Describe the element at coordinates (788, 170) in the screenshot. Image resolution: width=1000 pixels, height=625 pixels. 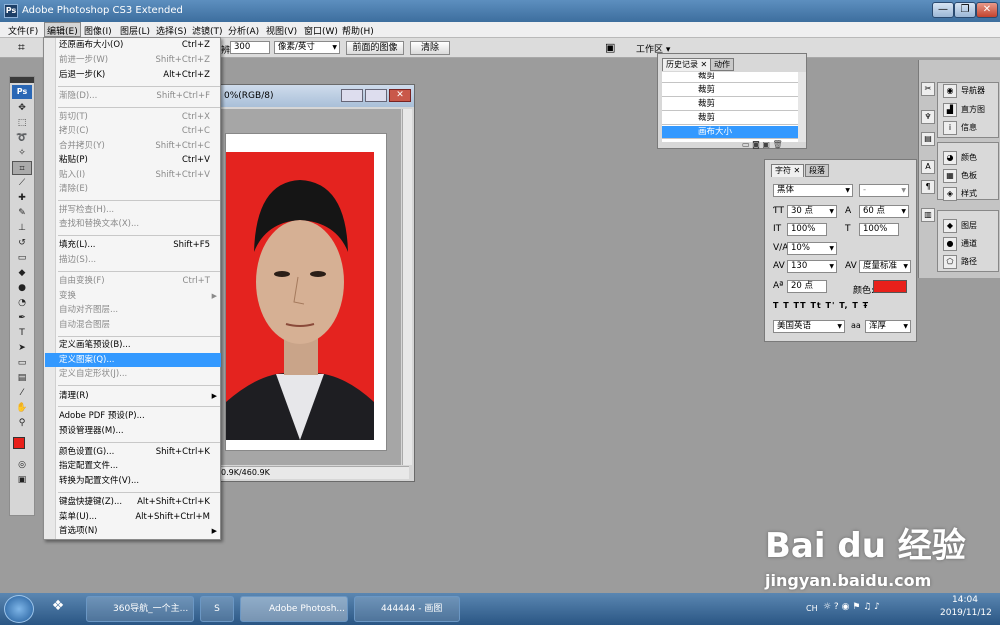
I see `tab-character: 字符 ✕` at that location.